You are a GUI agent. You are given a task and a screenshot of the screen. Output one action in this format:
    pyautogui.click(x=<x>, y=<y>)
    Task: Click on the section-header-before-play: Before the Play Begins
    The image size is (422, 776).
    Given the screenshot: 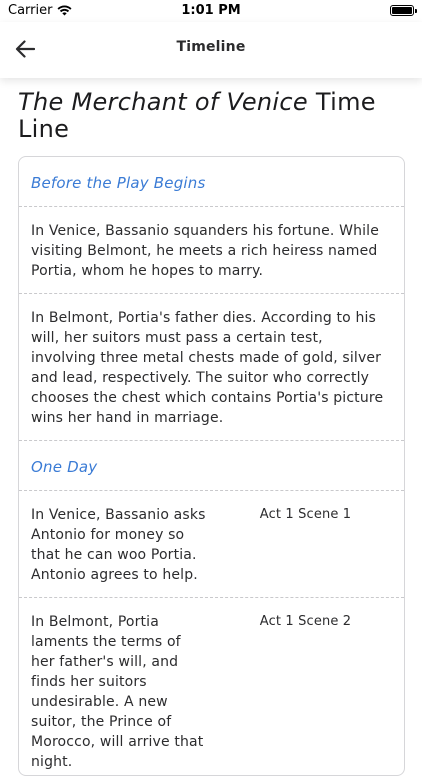 What is the action you would take?
    pyautogui.click(x=211, y=182)
    